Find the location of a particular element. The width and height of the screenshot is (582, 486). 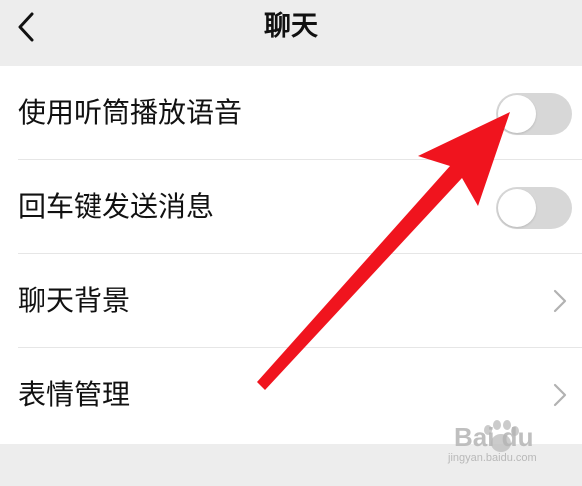

nav-bar: 聊天 is located at coordinates (291, 29).